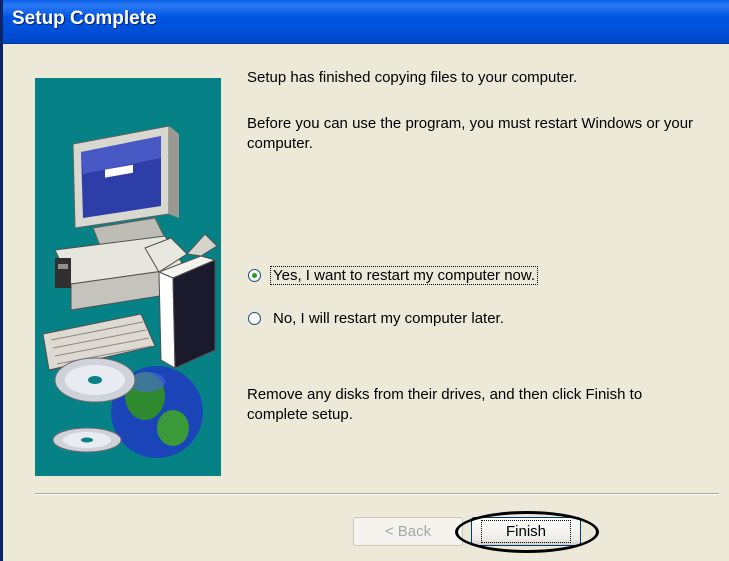 The width and height of the screenshot is (729, 561). I want to click on button-divider, so click(377, 494).